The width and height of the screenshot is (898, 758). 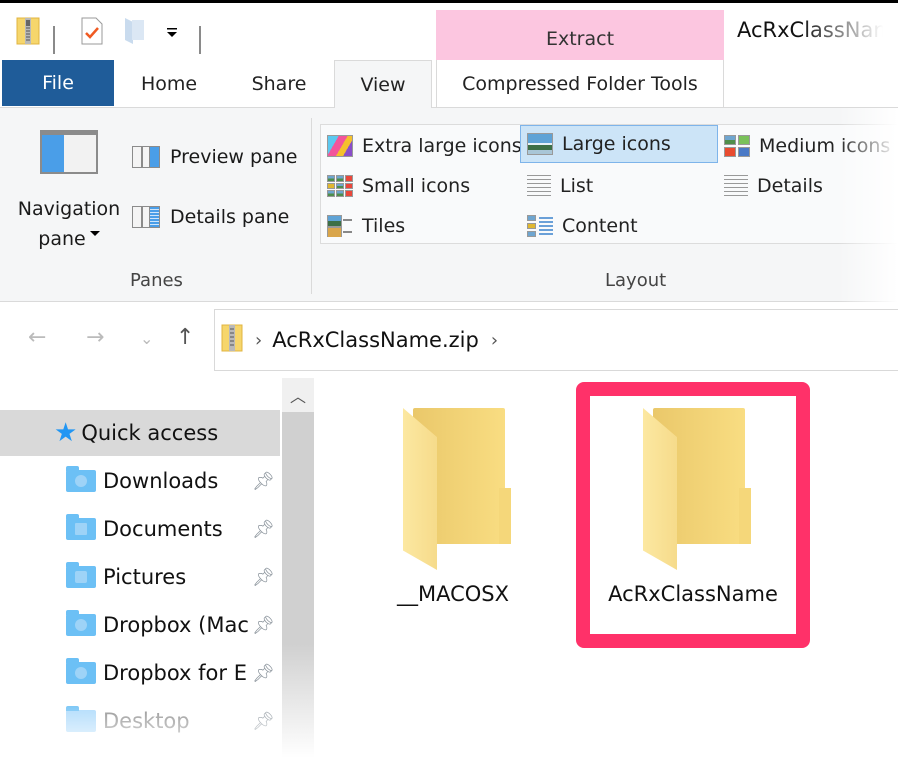 What do you see at coordinates (172, 33) in the screenshot?
I see `customize-dropdown-icon` at bounding box center [172, 33].